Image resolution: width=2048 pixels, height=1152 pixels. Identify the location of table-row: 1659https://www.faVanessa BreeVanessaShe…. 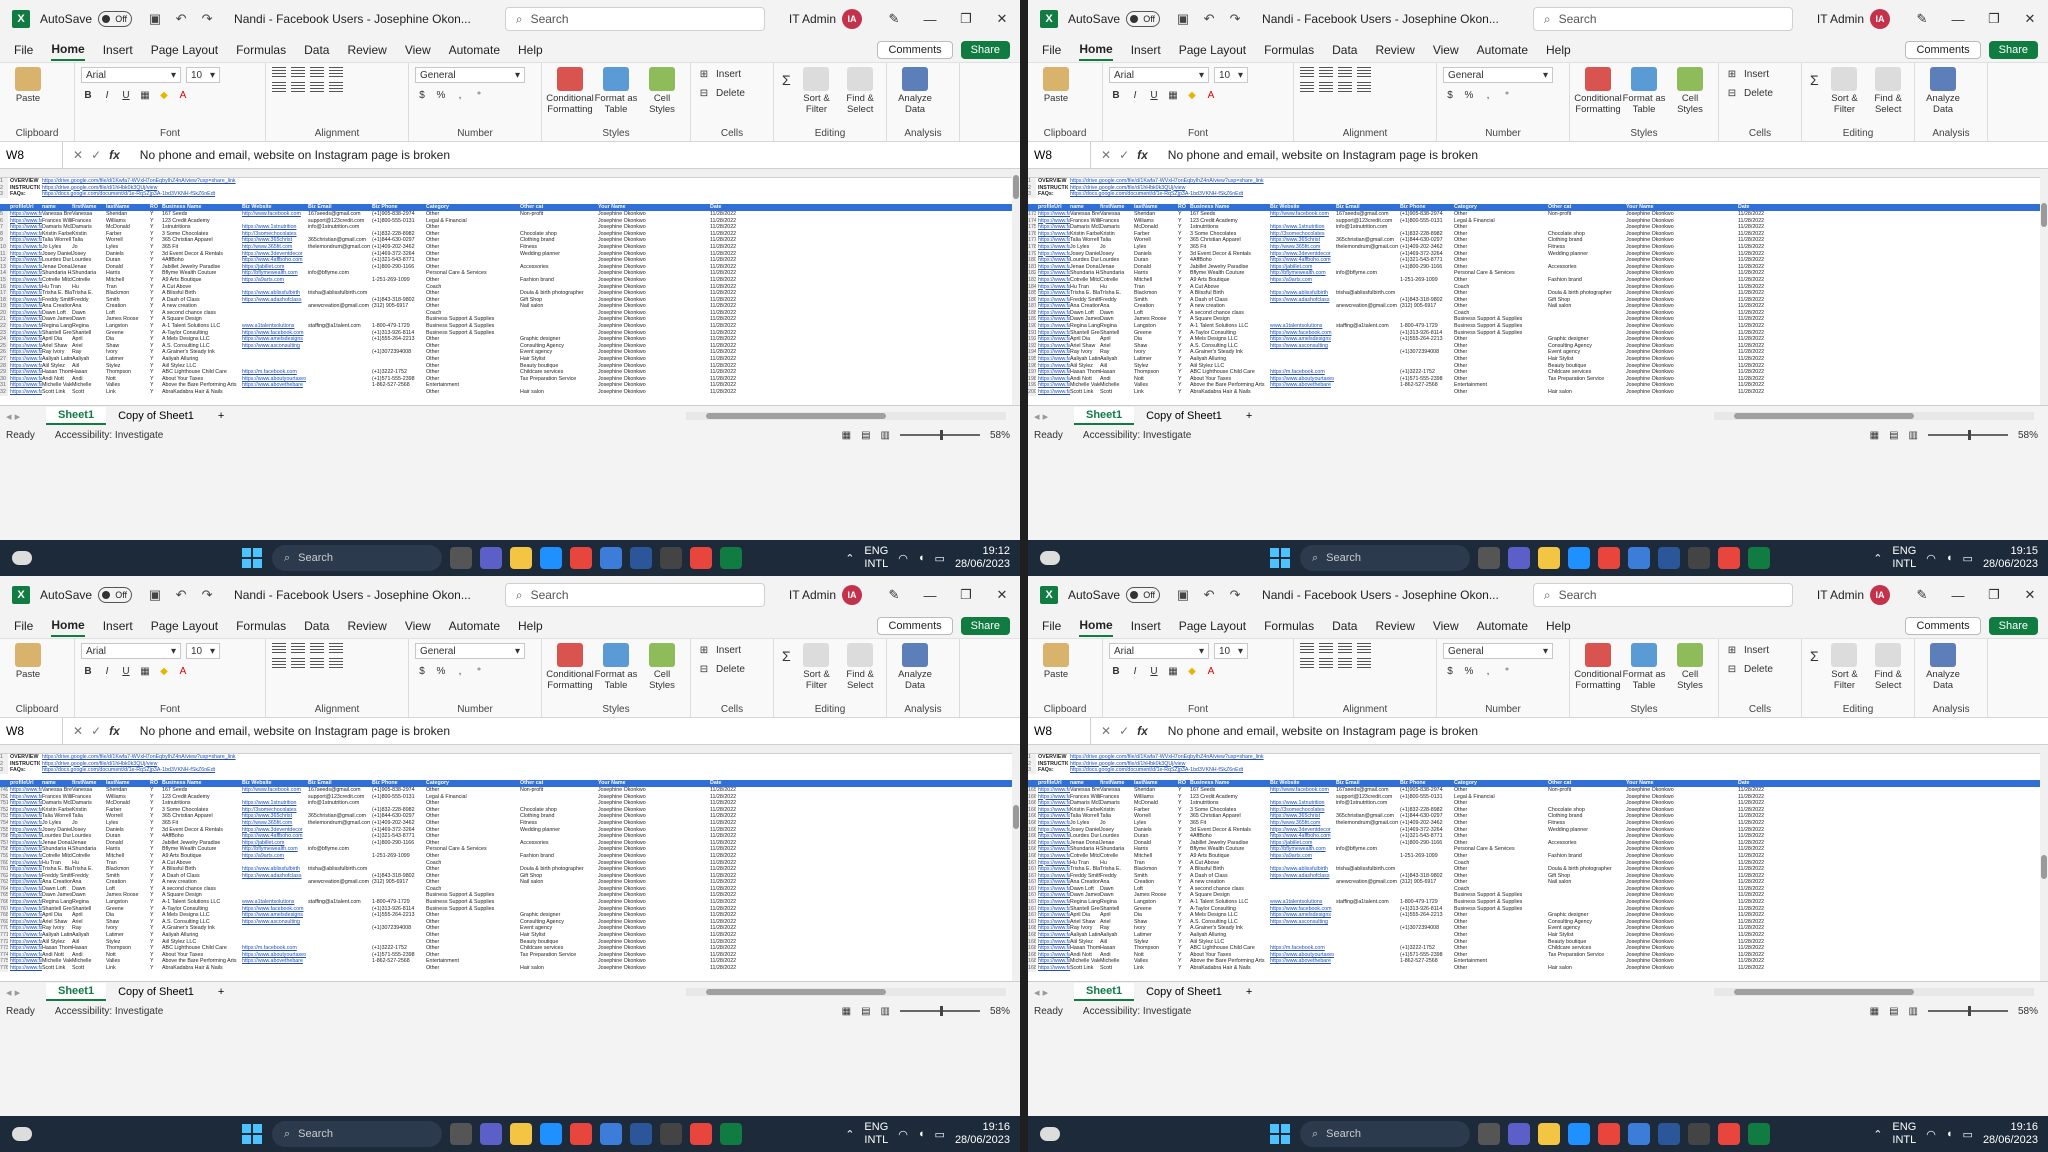
(1538, 790).